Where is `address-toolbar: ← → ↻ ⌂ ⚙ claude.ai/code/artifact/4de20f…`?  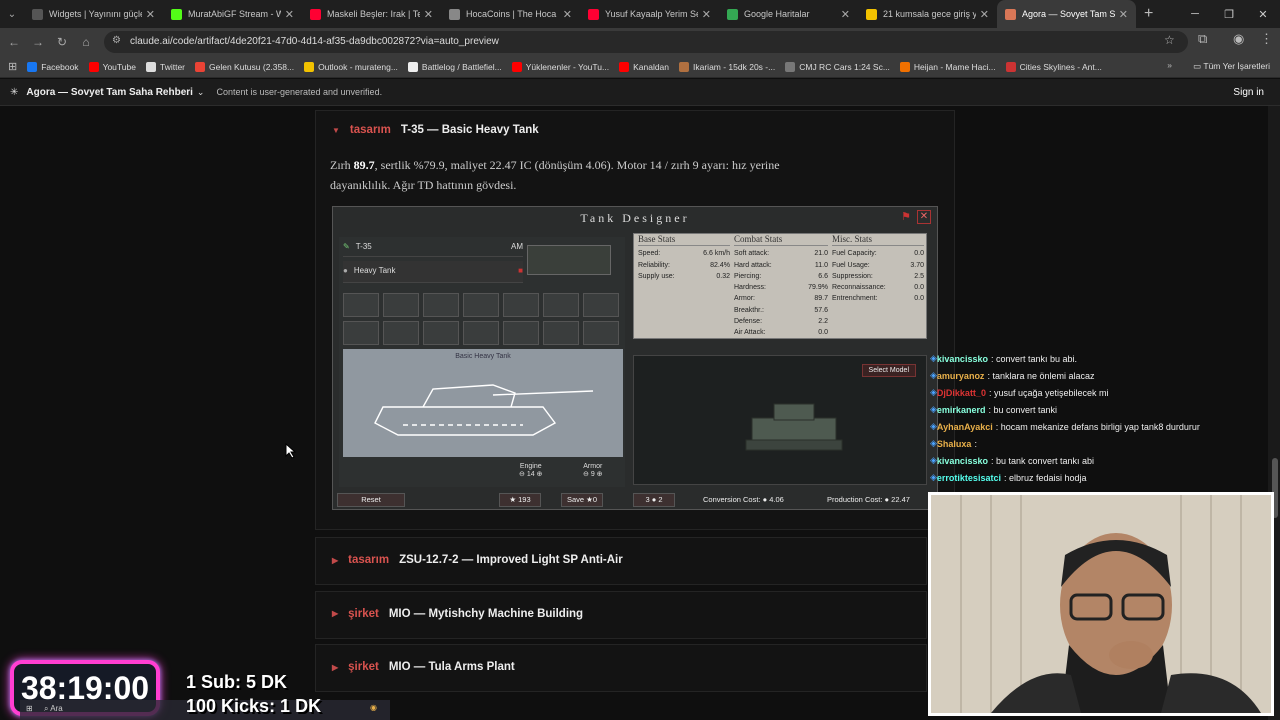 address-toolbar: ← → ↻ ⌂ ⚙ claude.ai/code/artifact/4de20f… is located at coordinates (640, 42).